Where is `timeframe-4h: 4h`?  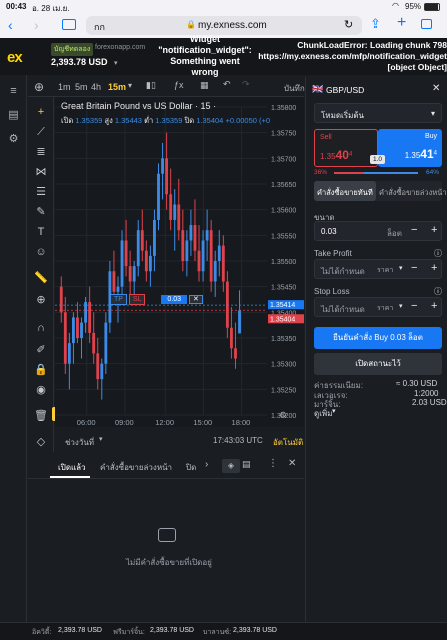
timeframe-4h: 4h is located at coordinates (96, 87).